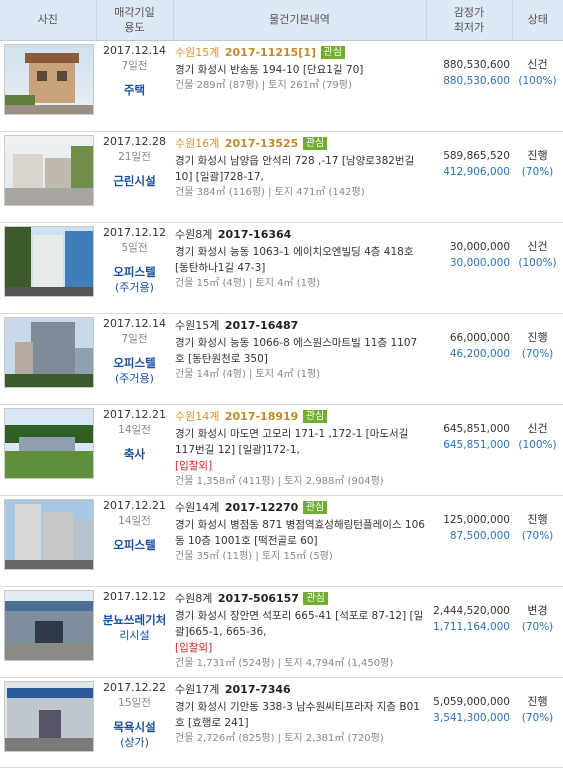 This screenshot has height=771, width=563. I want to click on property-use: 축사, so click(134, 454).